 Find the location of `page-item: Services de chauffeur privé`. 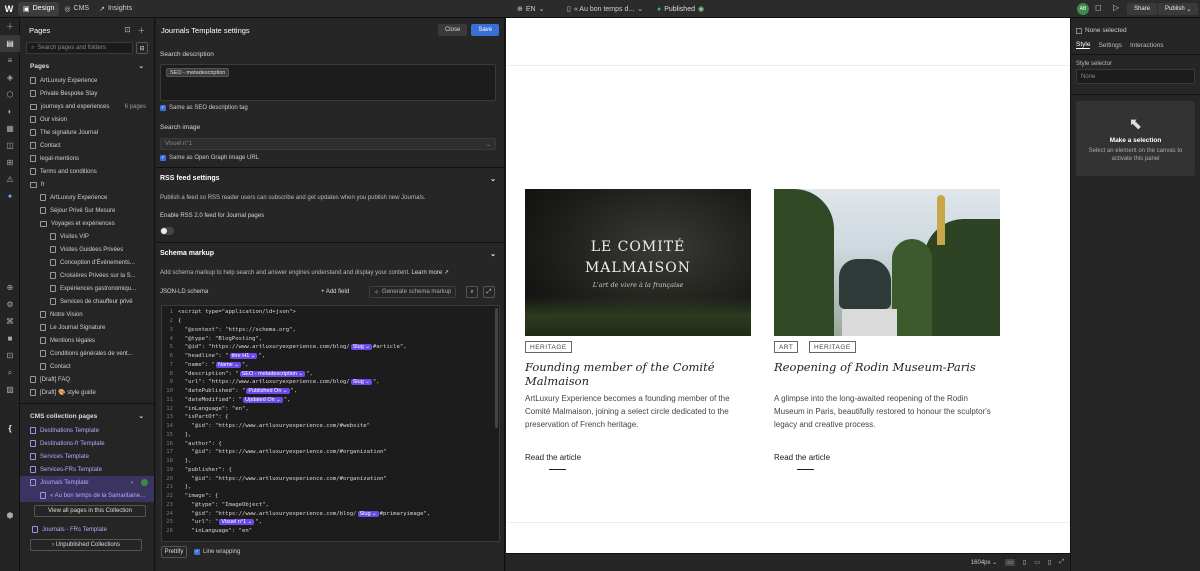

page-item: Services de chauffeur privé is located at coordinates (87, 301).